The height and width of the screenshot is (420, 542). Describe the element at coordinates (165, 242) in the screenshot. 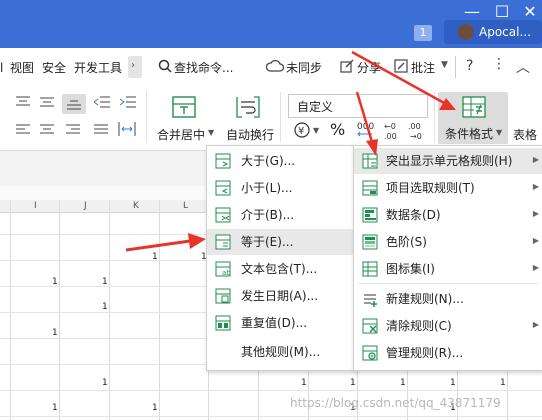

I see `arrow-to-equal-to` at that location.